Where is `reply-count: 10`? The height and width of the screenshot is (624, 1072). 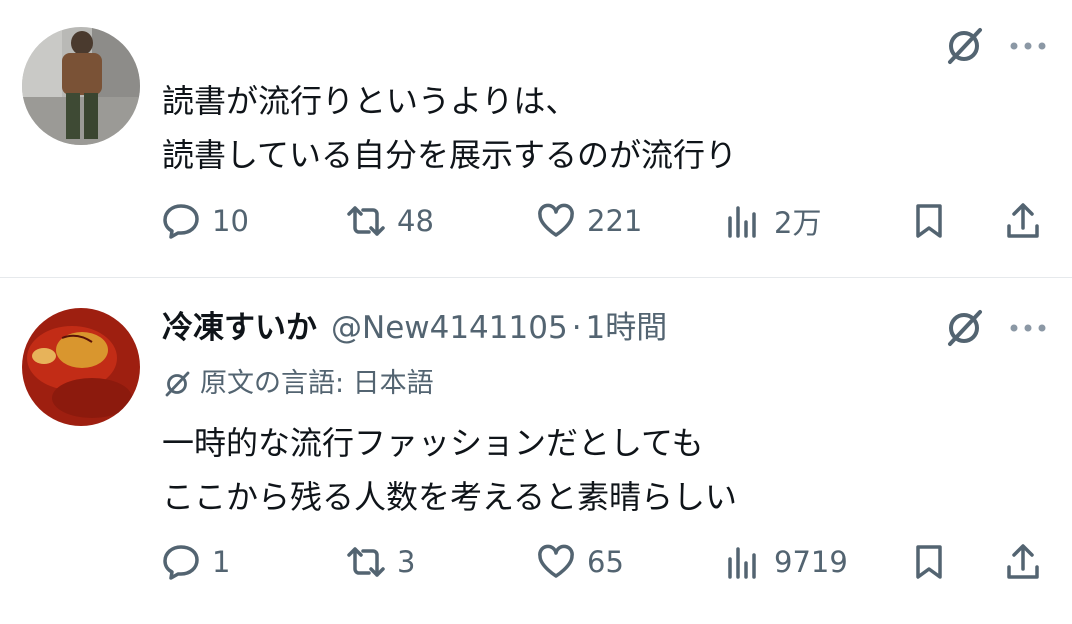
reply-count: 10 is located at coordinates (230, 221).